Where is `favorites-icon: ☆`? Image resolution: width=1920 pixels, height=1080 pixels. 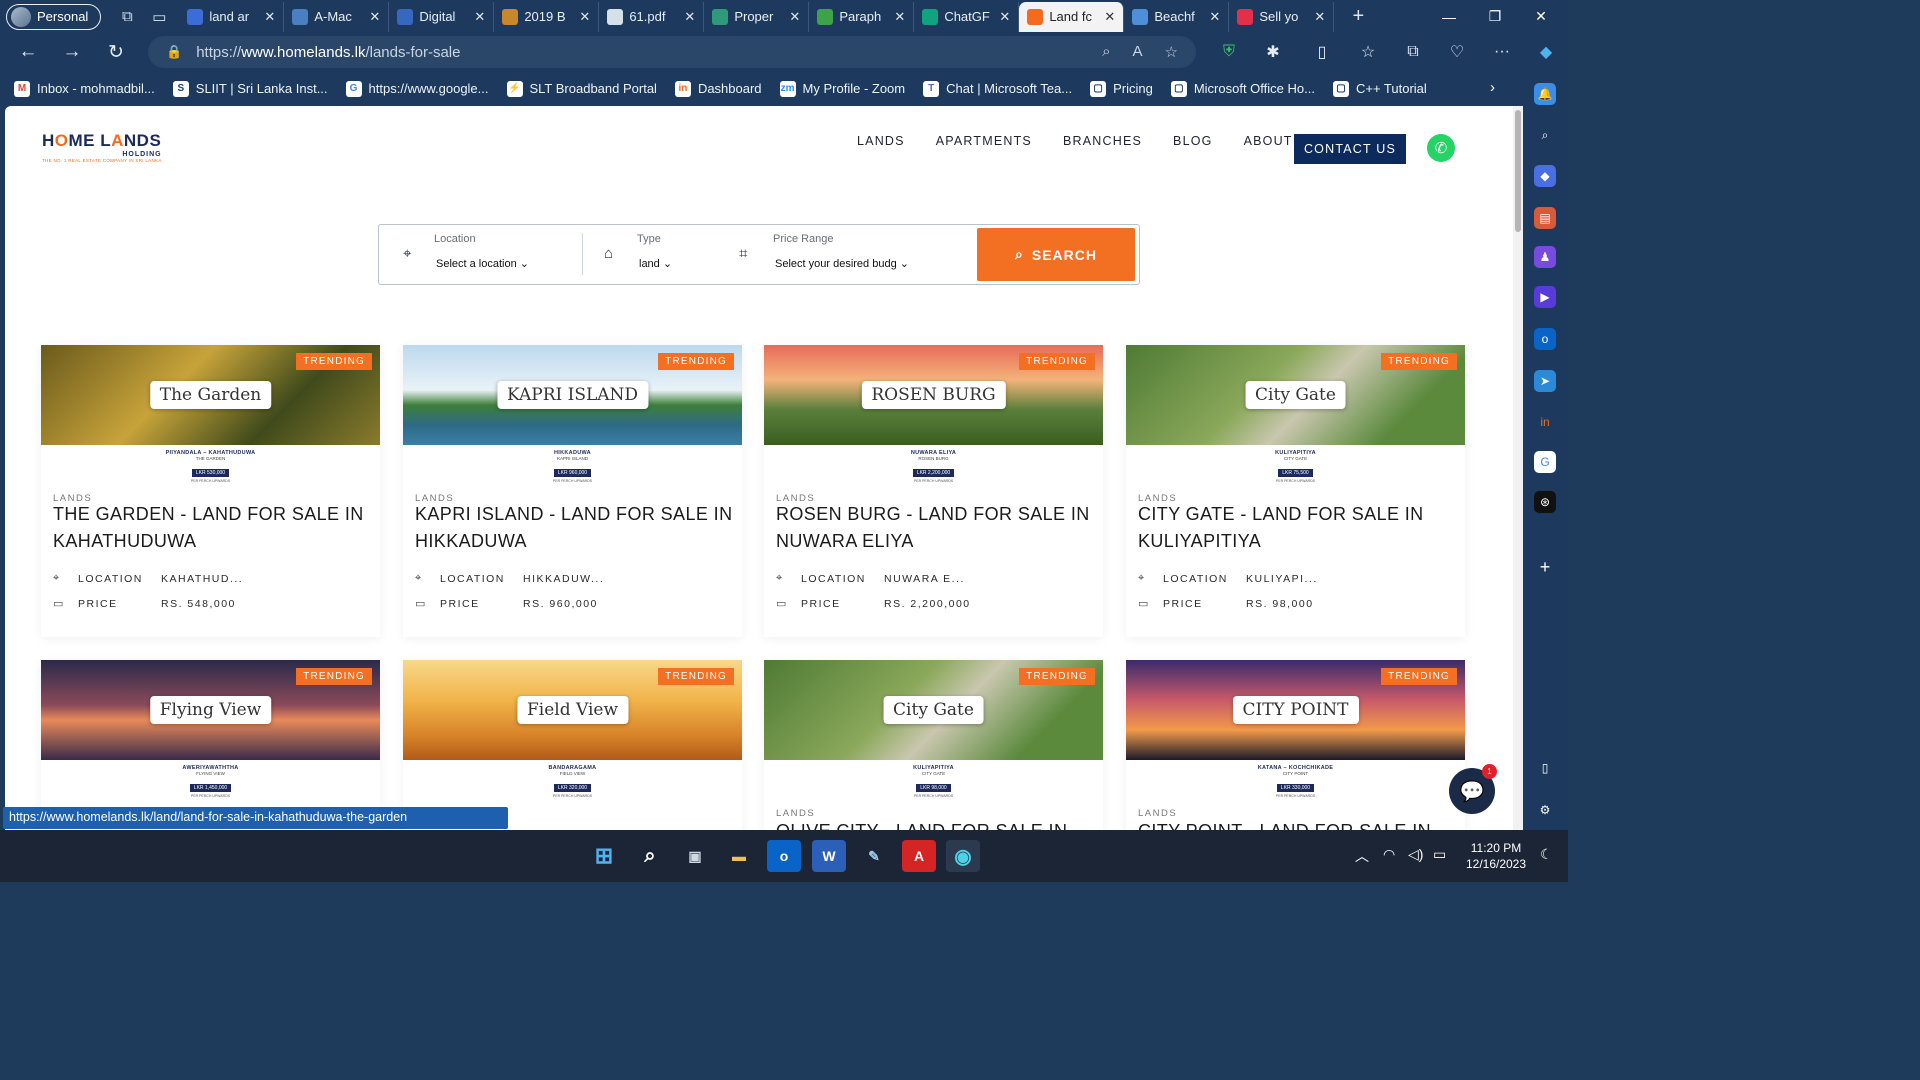
favorites-icon: ☆ is located at coordinates (1368, 52).